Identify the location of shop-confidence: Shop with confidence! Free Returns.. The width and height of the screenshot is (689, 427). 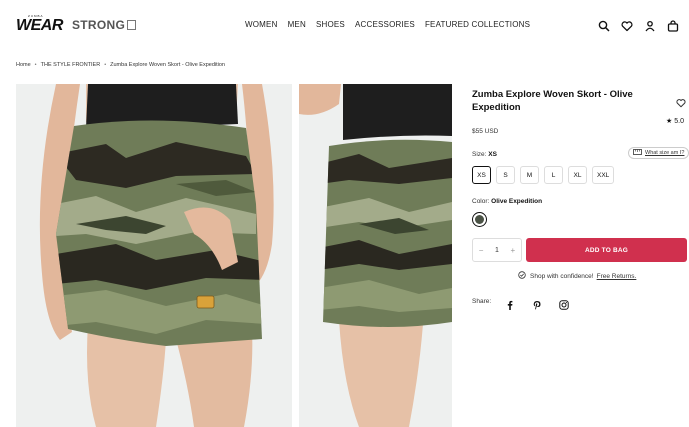
(577, 276).